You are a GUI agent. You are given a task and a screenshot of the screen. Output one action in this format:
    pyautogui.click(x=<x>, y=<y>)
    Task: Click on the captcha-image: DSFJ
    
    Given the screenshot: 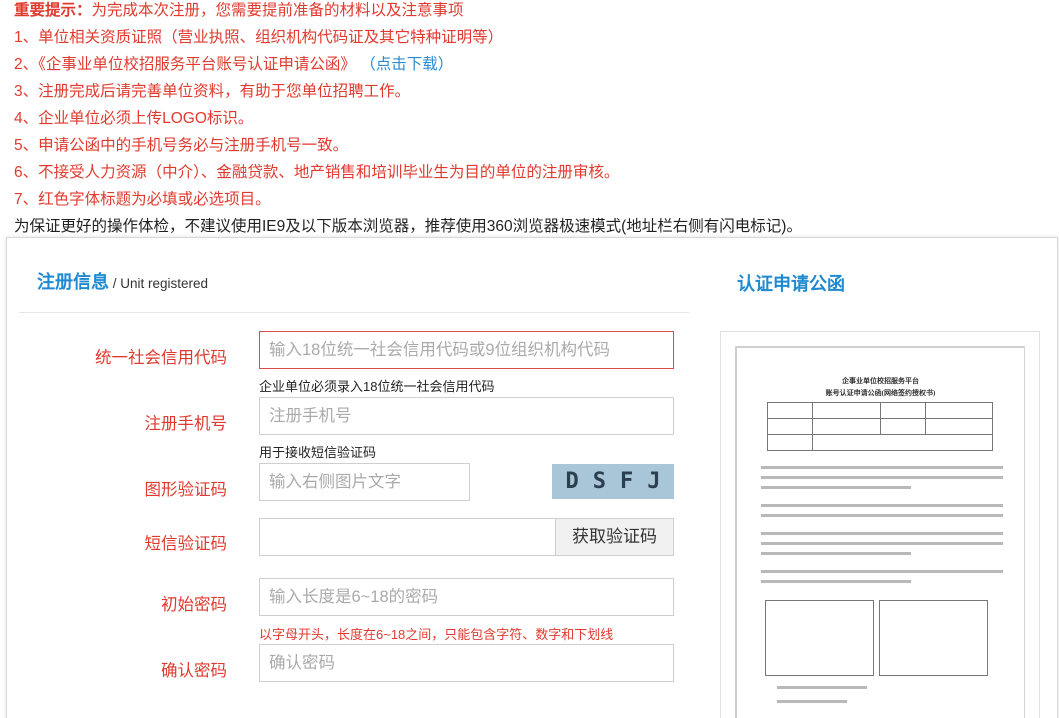 What is the action you would take?
    pyautogui.click(x=613, y=481)
    